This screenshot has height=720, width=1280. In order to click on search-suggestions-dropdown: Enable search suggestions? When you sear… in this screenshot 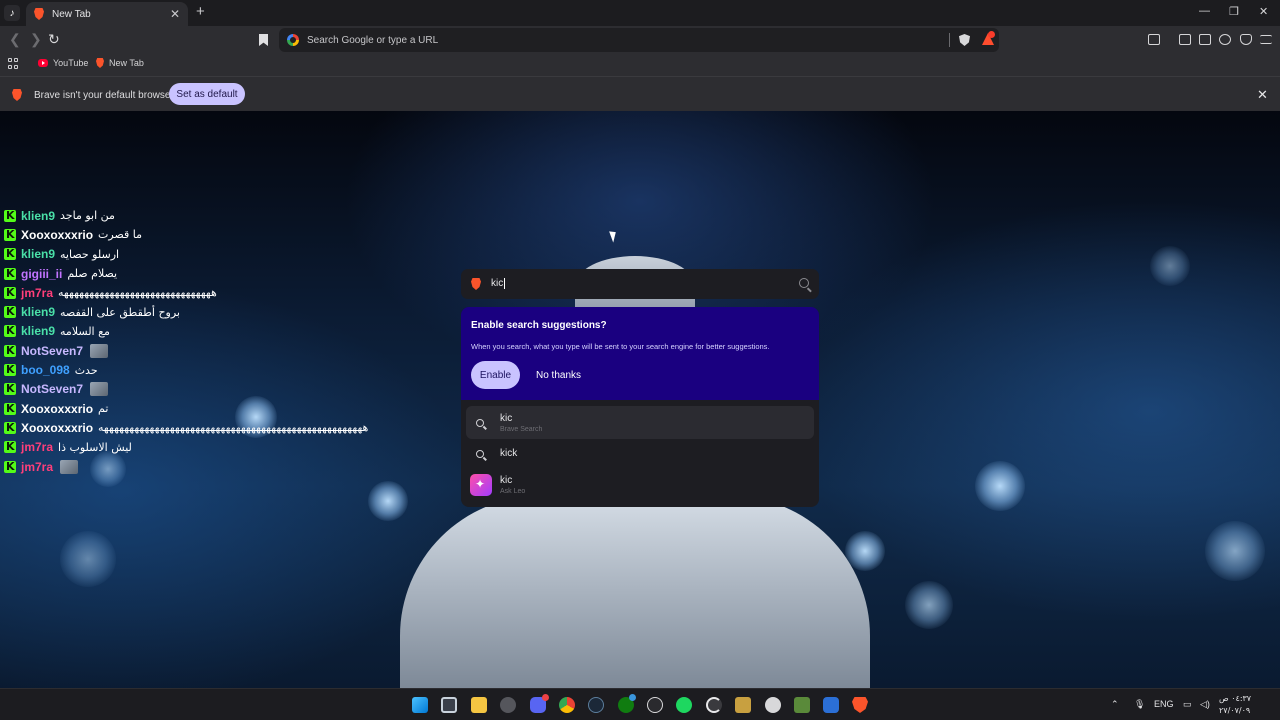, I will do `click(640, 407)`.